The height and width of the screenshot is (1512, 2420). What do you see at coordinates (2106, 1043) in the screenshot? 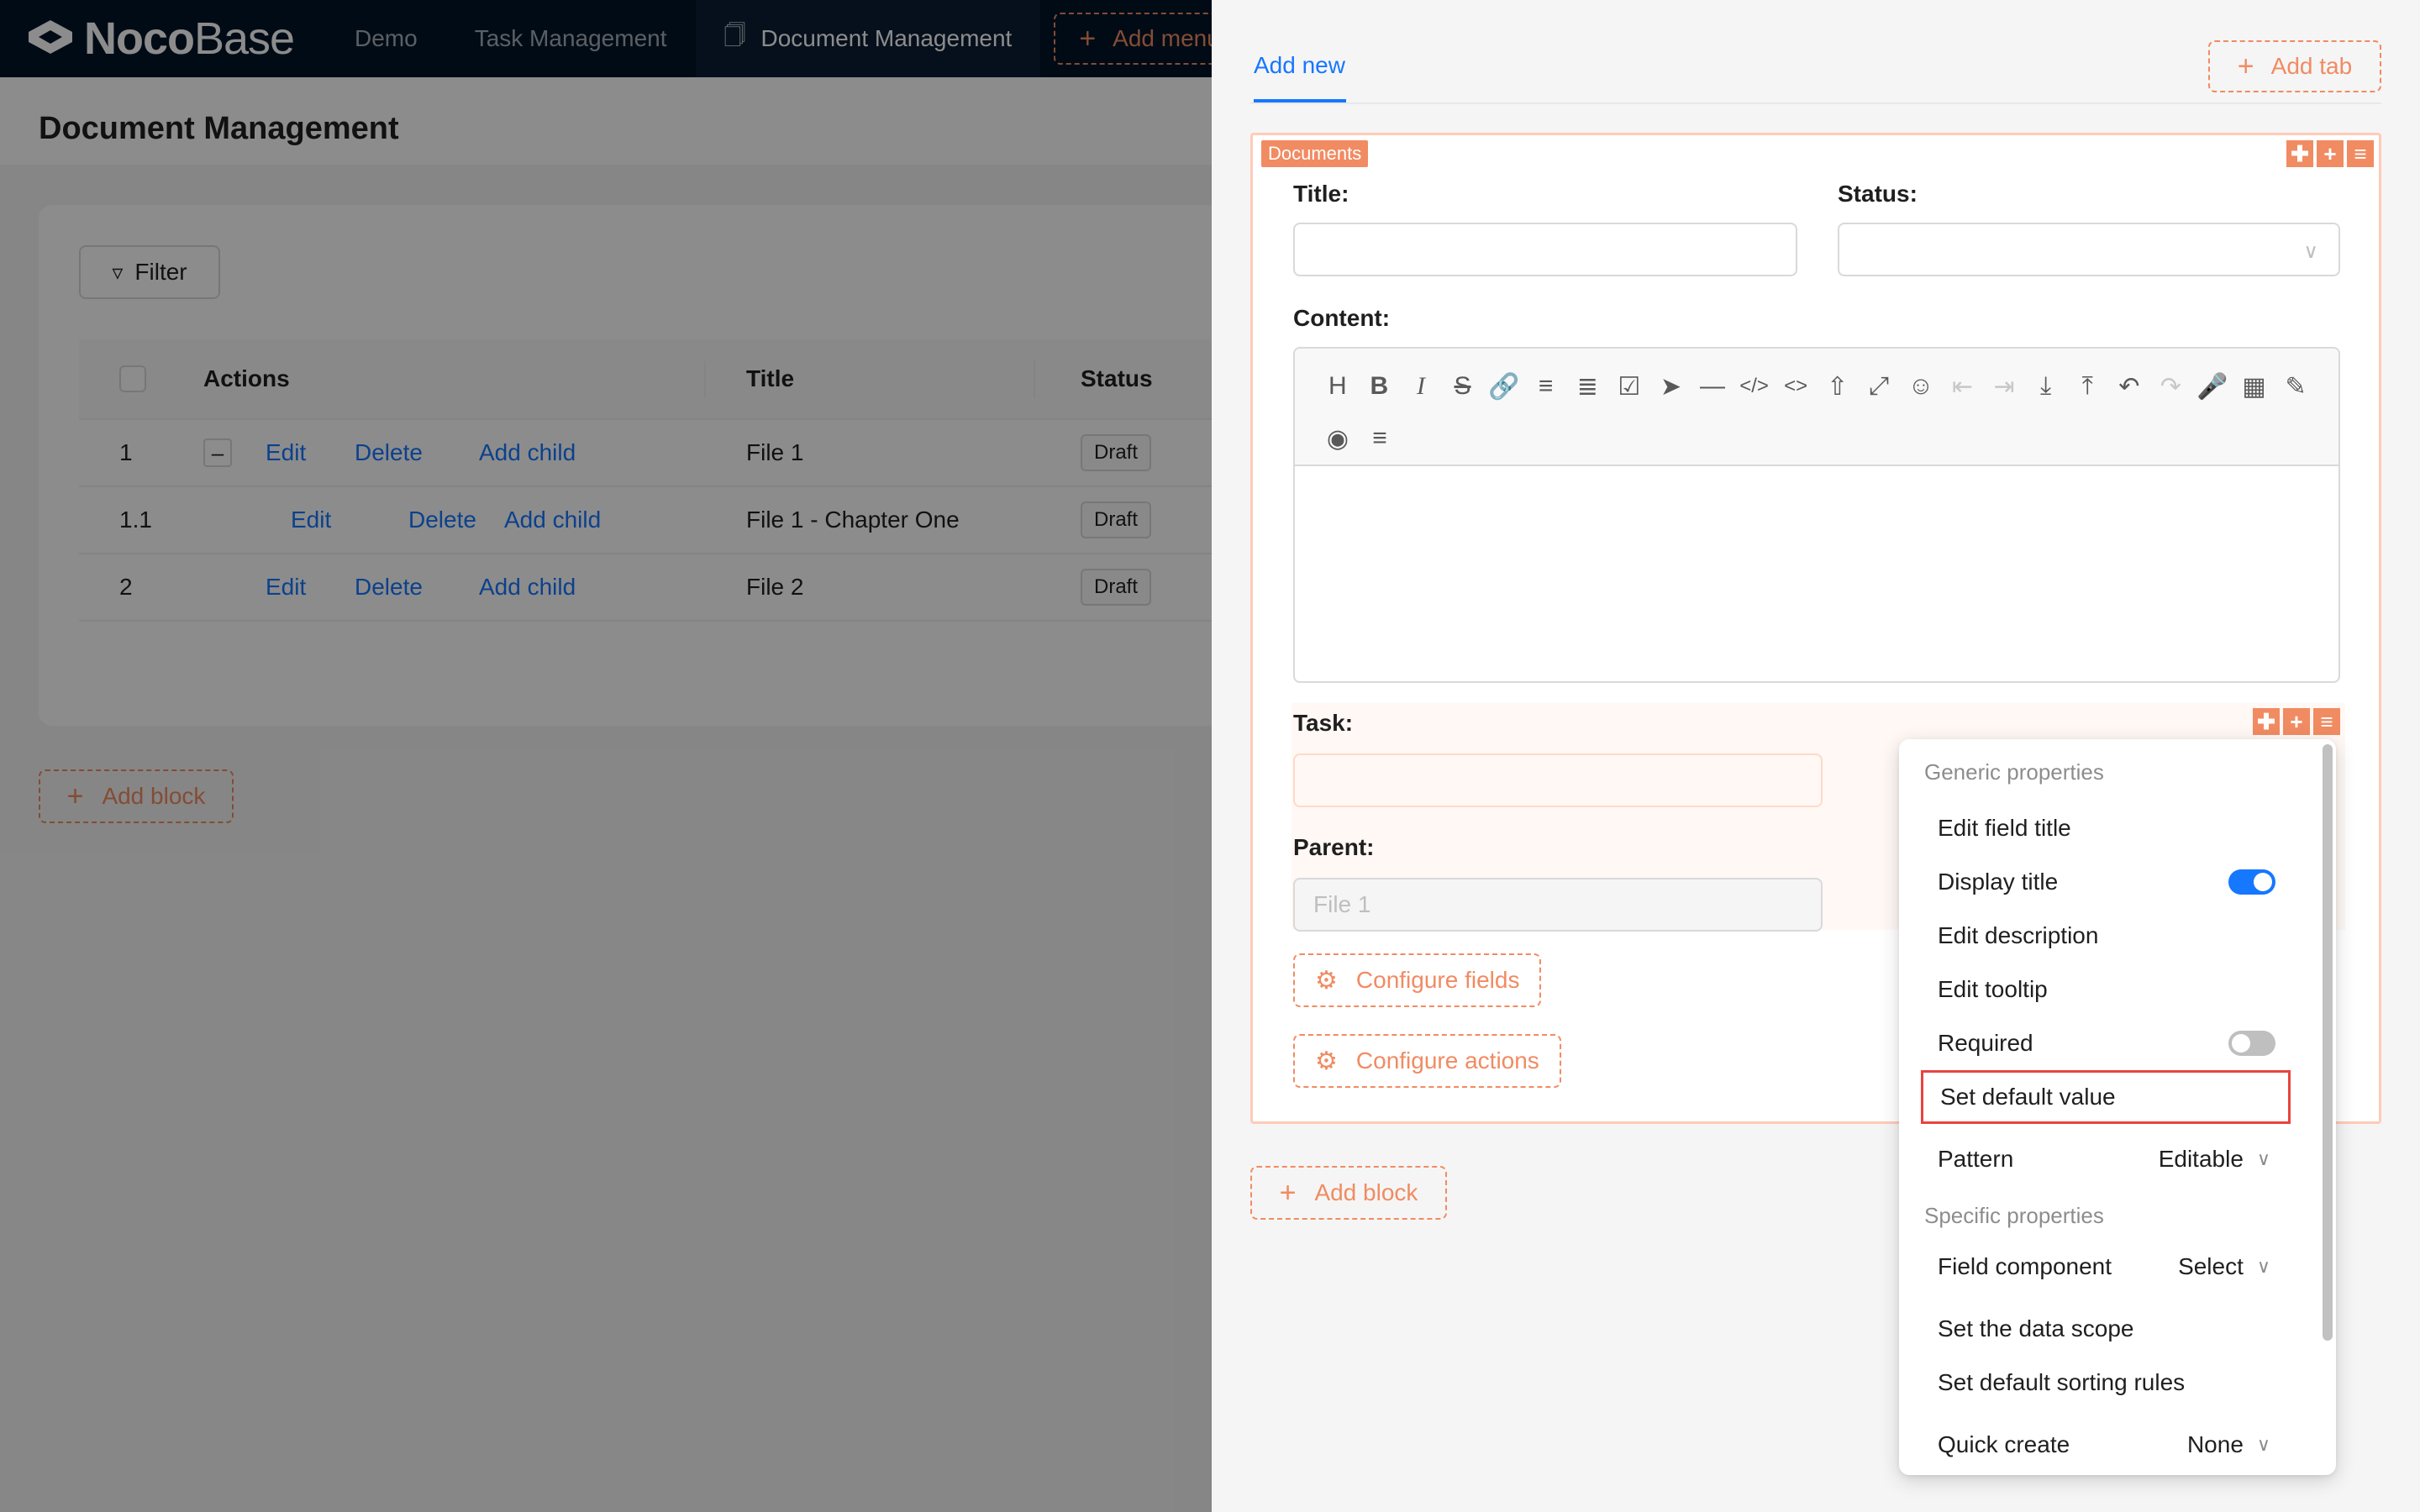
I see `menu-item-required: Required` at bounding box center [2106, 1043].